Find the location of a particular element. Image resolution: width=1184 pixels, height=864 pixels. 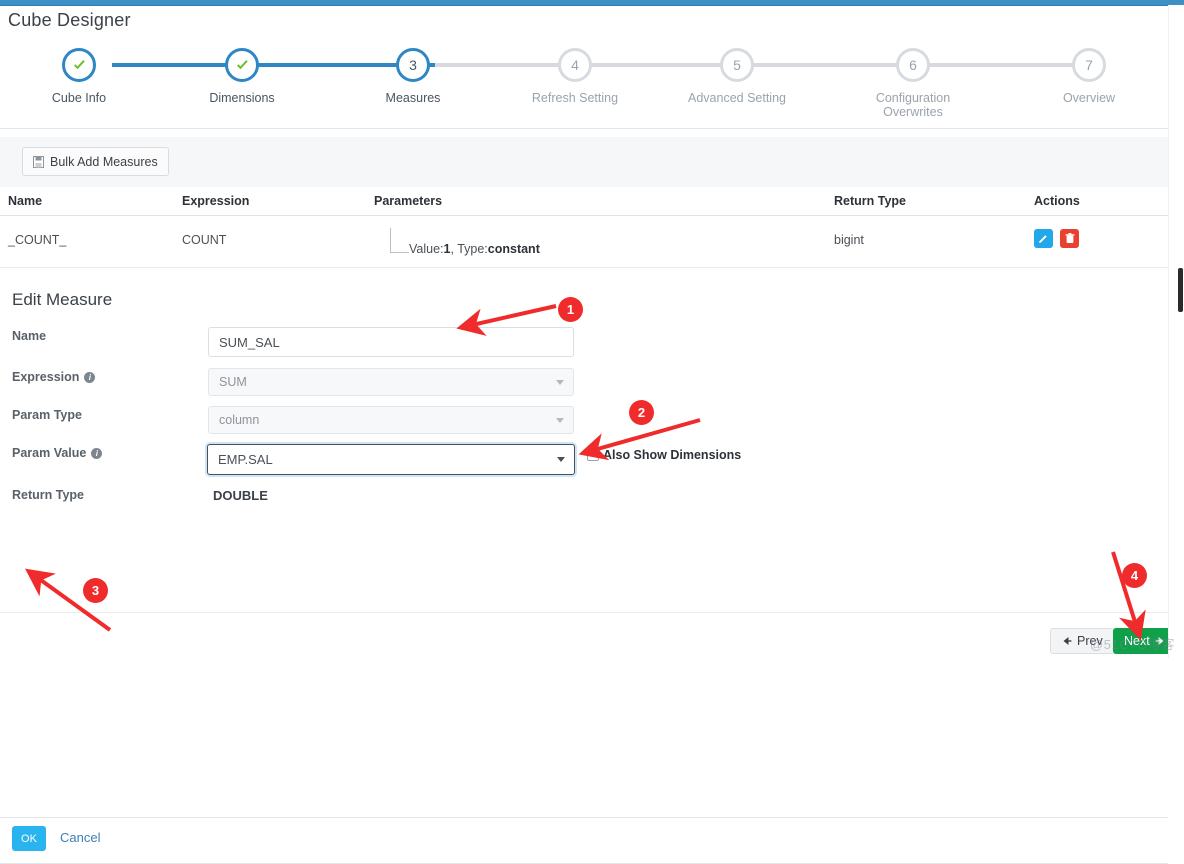

label-return-type-text: Return Type is located at coordinates (48, 495).